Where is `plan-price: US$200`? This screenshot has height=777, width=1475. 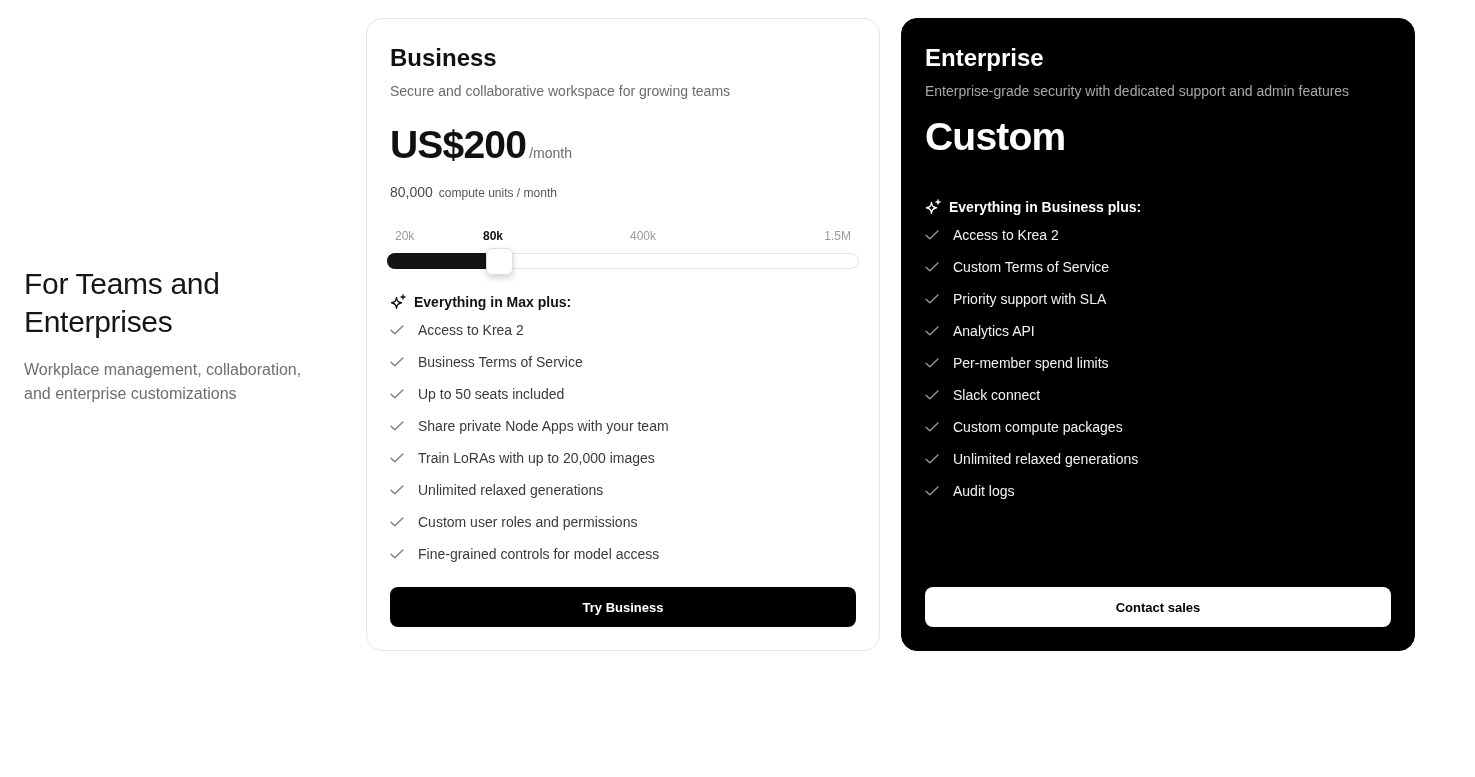
plan-price: US$200 is located at coordinates (458, 145).